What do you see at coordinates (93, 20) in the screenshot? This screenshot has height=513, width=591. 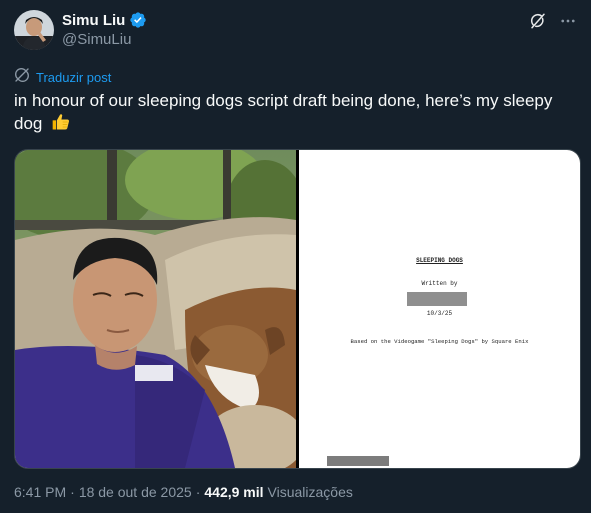 I see `author-name: Simu Liu` at bounding box center [93, 20].